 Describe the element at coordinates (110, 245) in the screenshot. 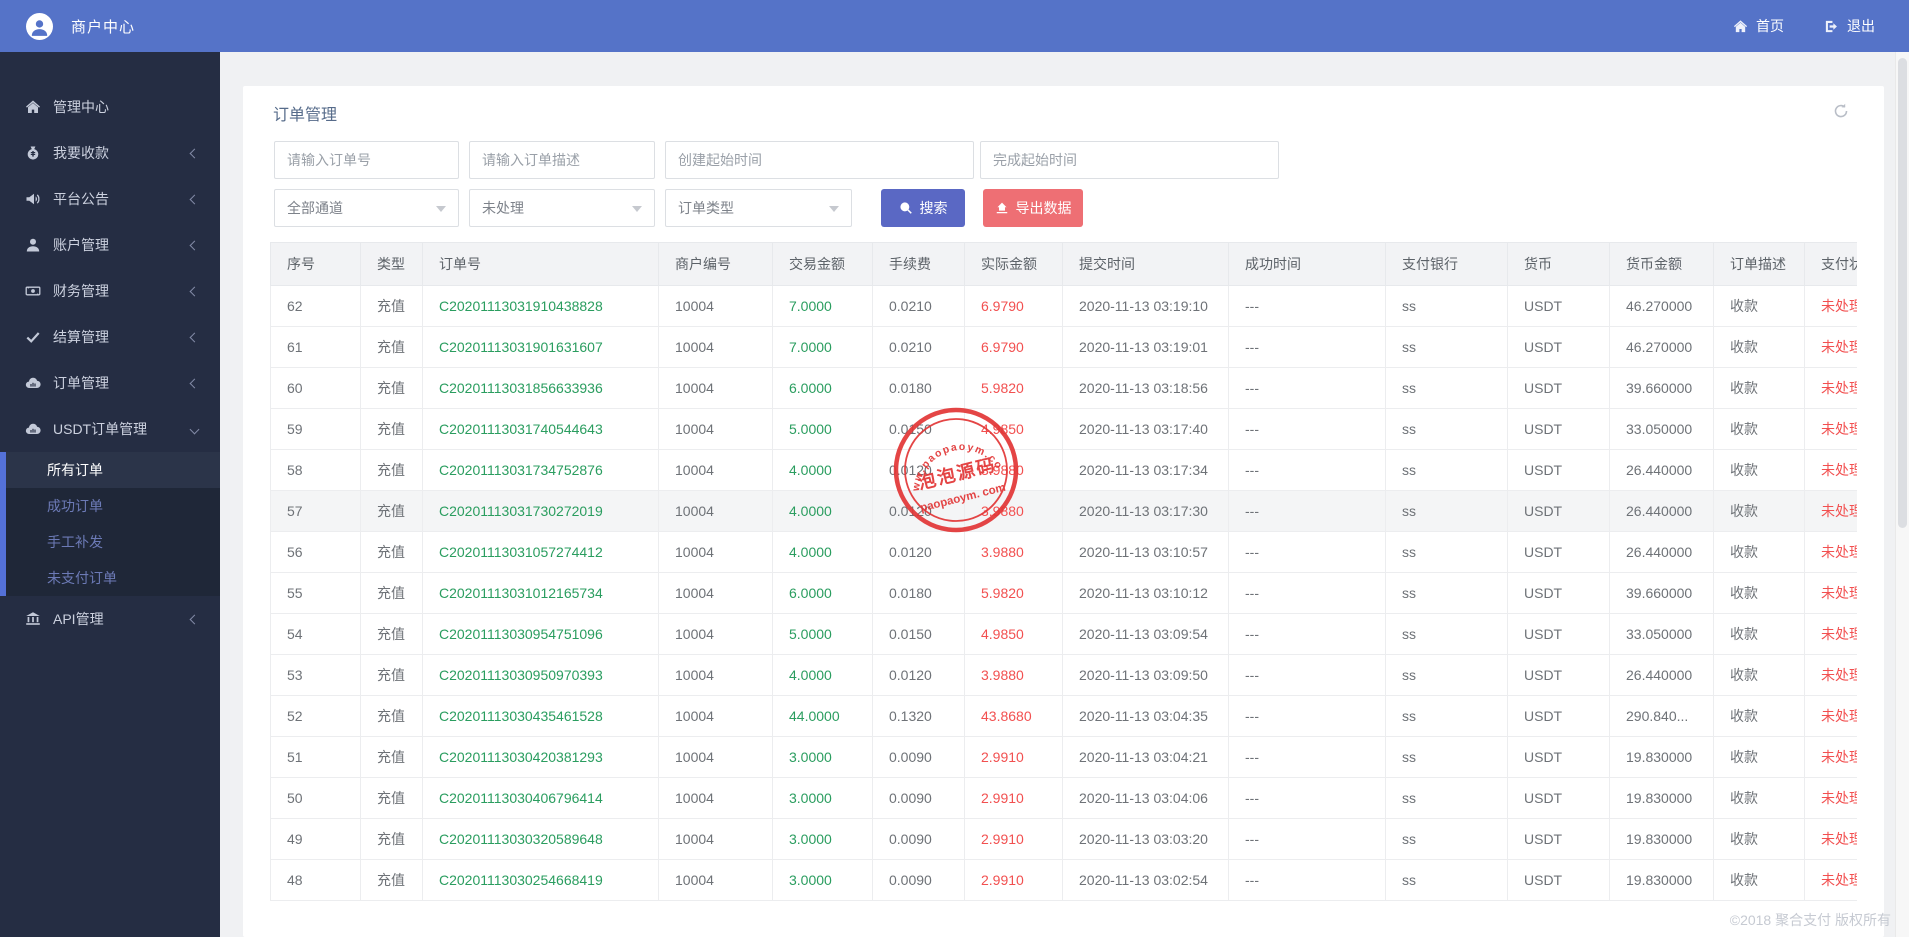

I see `sidebar-item-账户管理: 账户管理` at that location.